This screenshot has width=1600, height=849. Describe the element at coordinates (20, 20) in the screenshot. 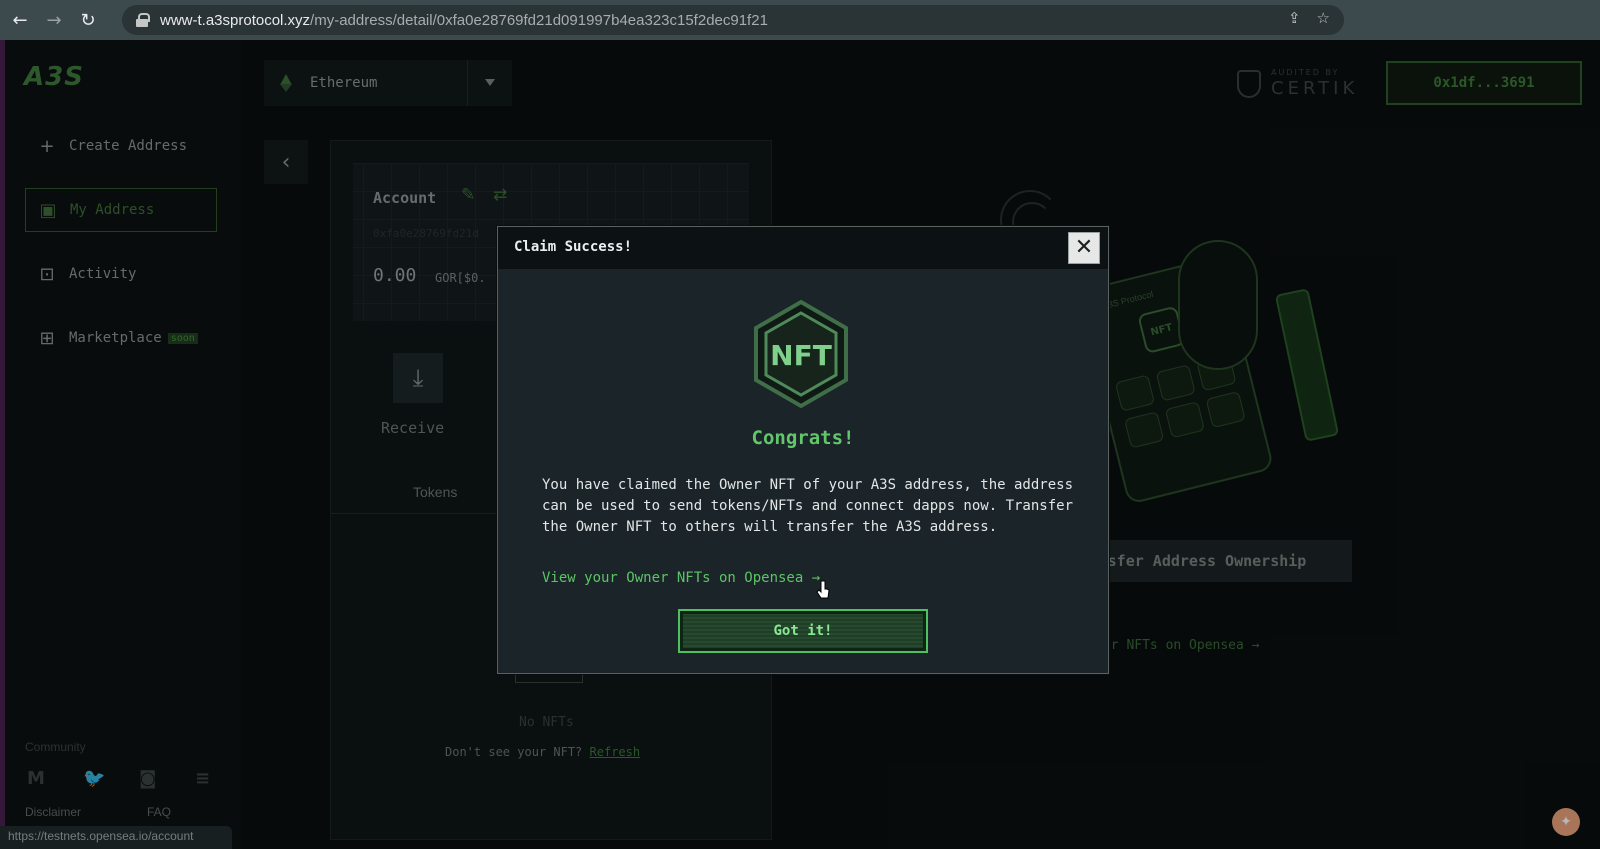

I see `back-nav-icon: ←` at that location.